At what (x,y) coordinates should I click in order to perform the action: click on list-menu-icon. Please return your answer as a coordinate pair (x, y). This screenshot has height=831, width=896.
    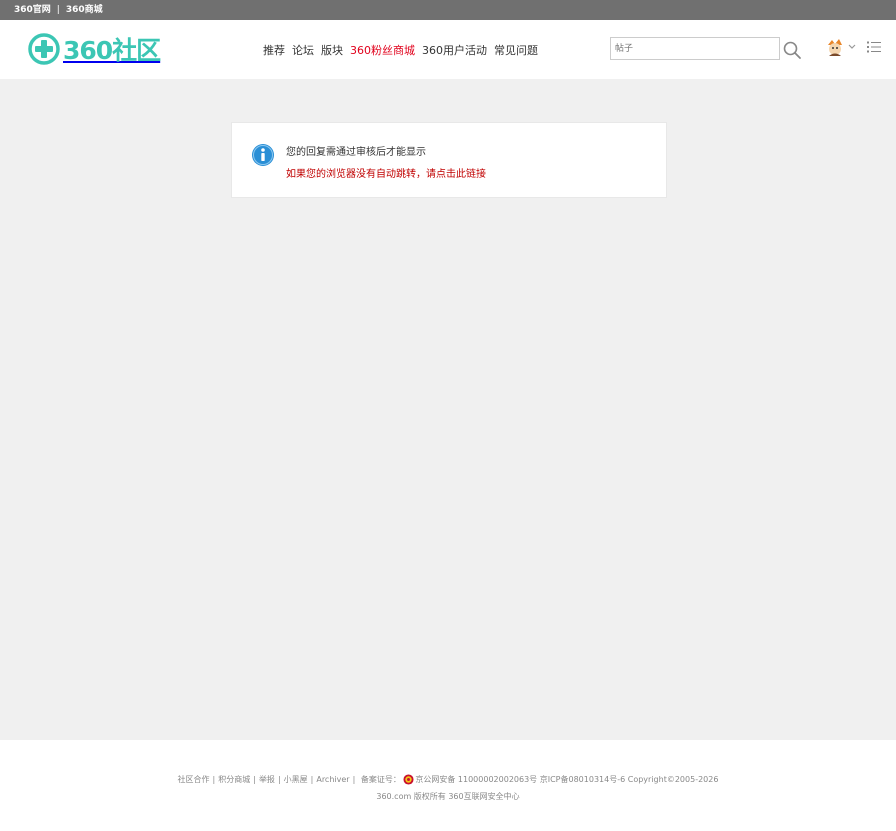
    Looking at the image, I should click on (874, 47).